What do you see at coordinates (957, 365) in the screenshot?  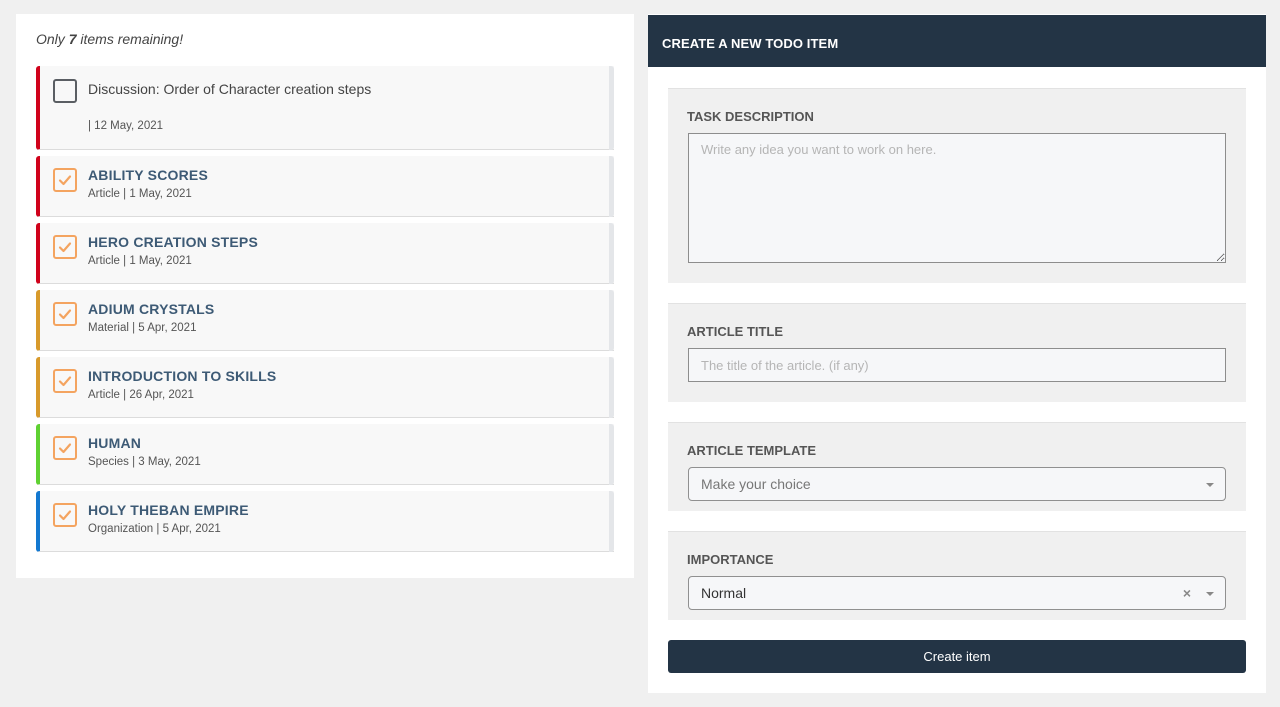 I see `article-title-input` at bounding box center [957, 365].